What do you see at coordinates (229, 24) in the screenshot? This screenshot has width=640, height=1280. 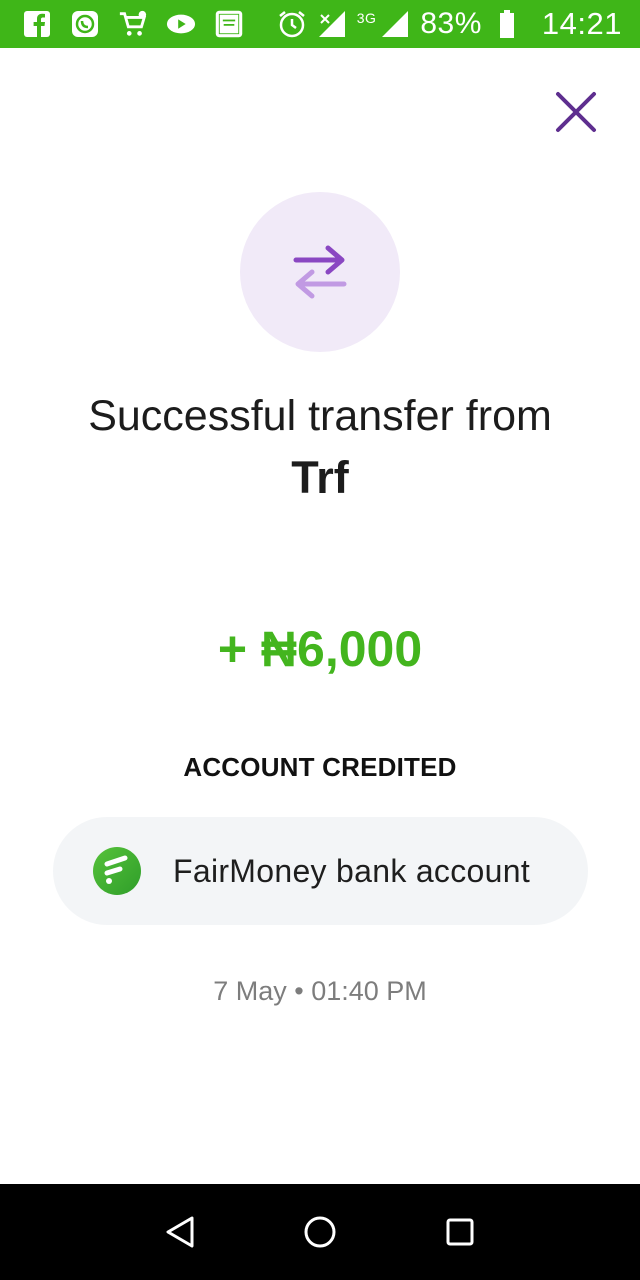 I see `bible-icon` at bounding box center [229, 24].